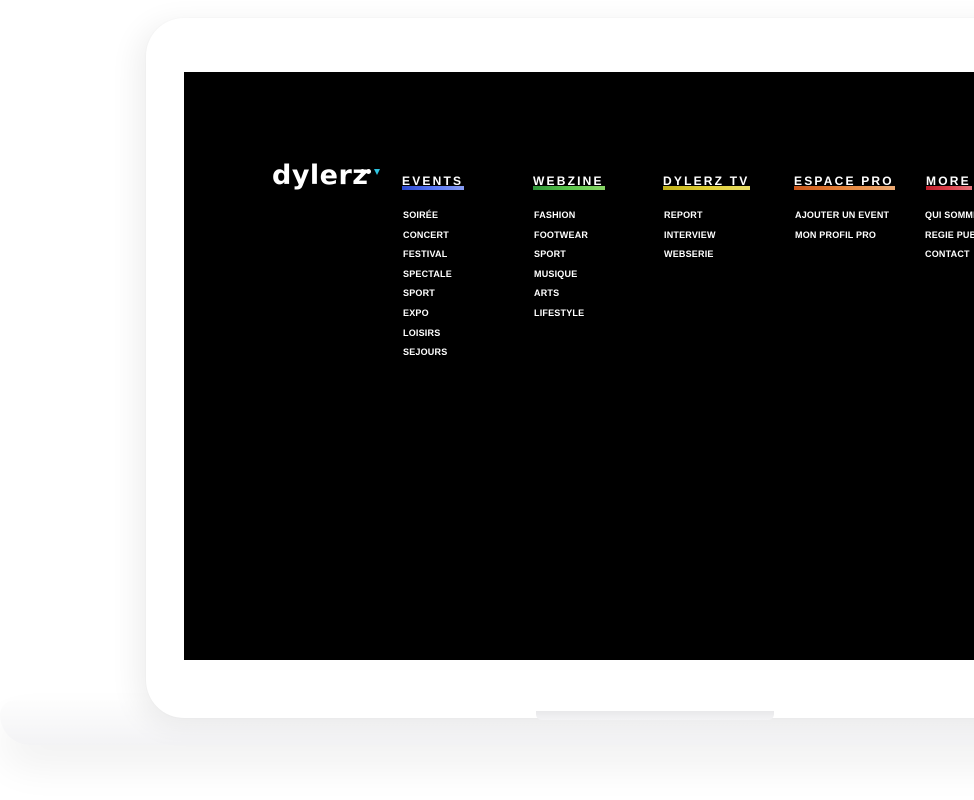 Image resolution: width=974 pixels, height=800 pixels. I want to click on menu-item: REGIE PUBLICITAIRE, so click(949, 236).